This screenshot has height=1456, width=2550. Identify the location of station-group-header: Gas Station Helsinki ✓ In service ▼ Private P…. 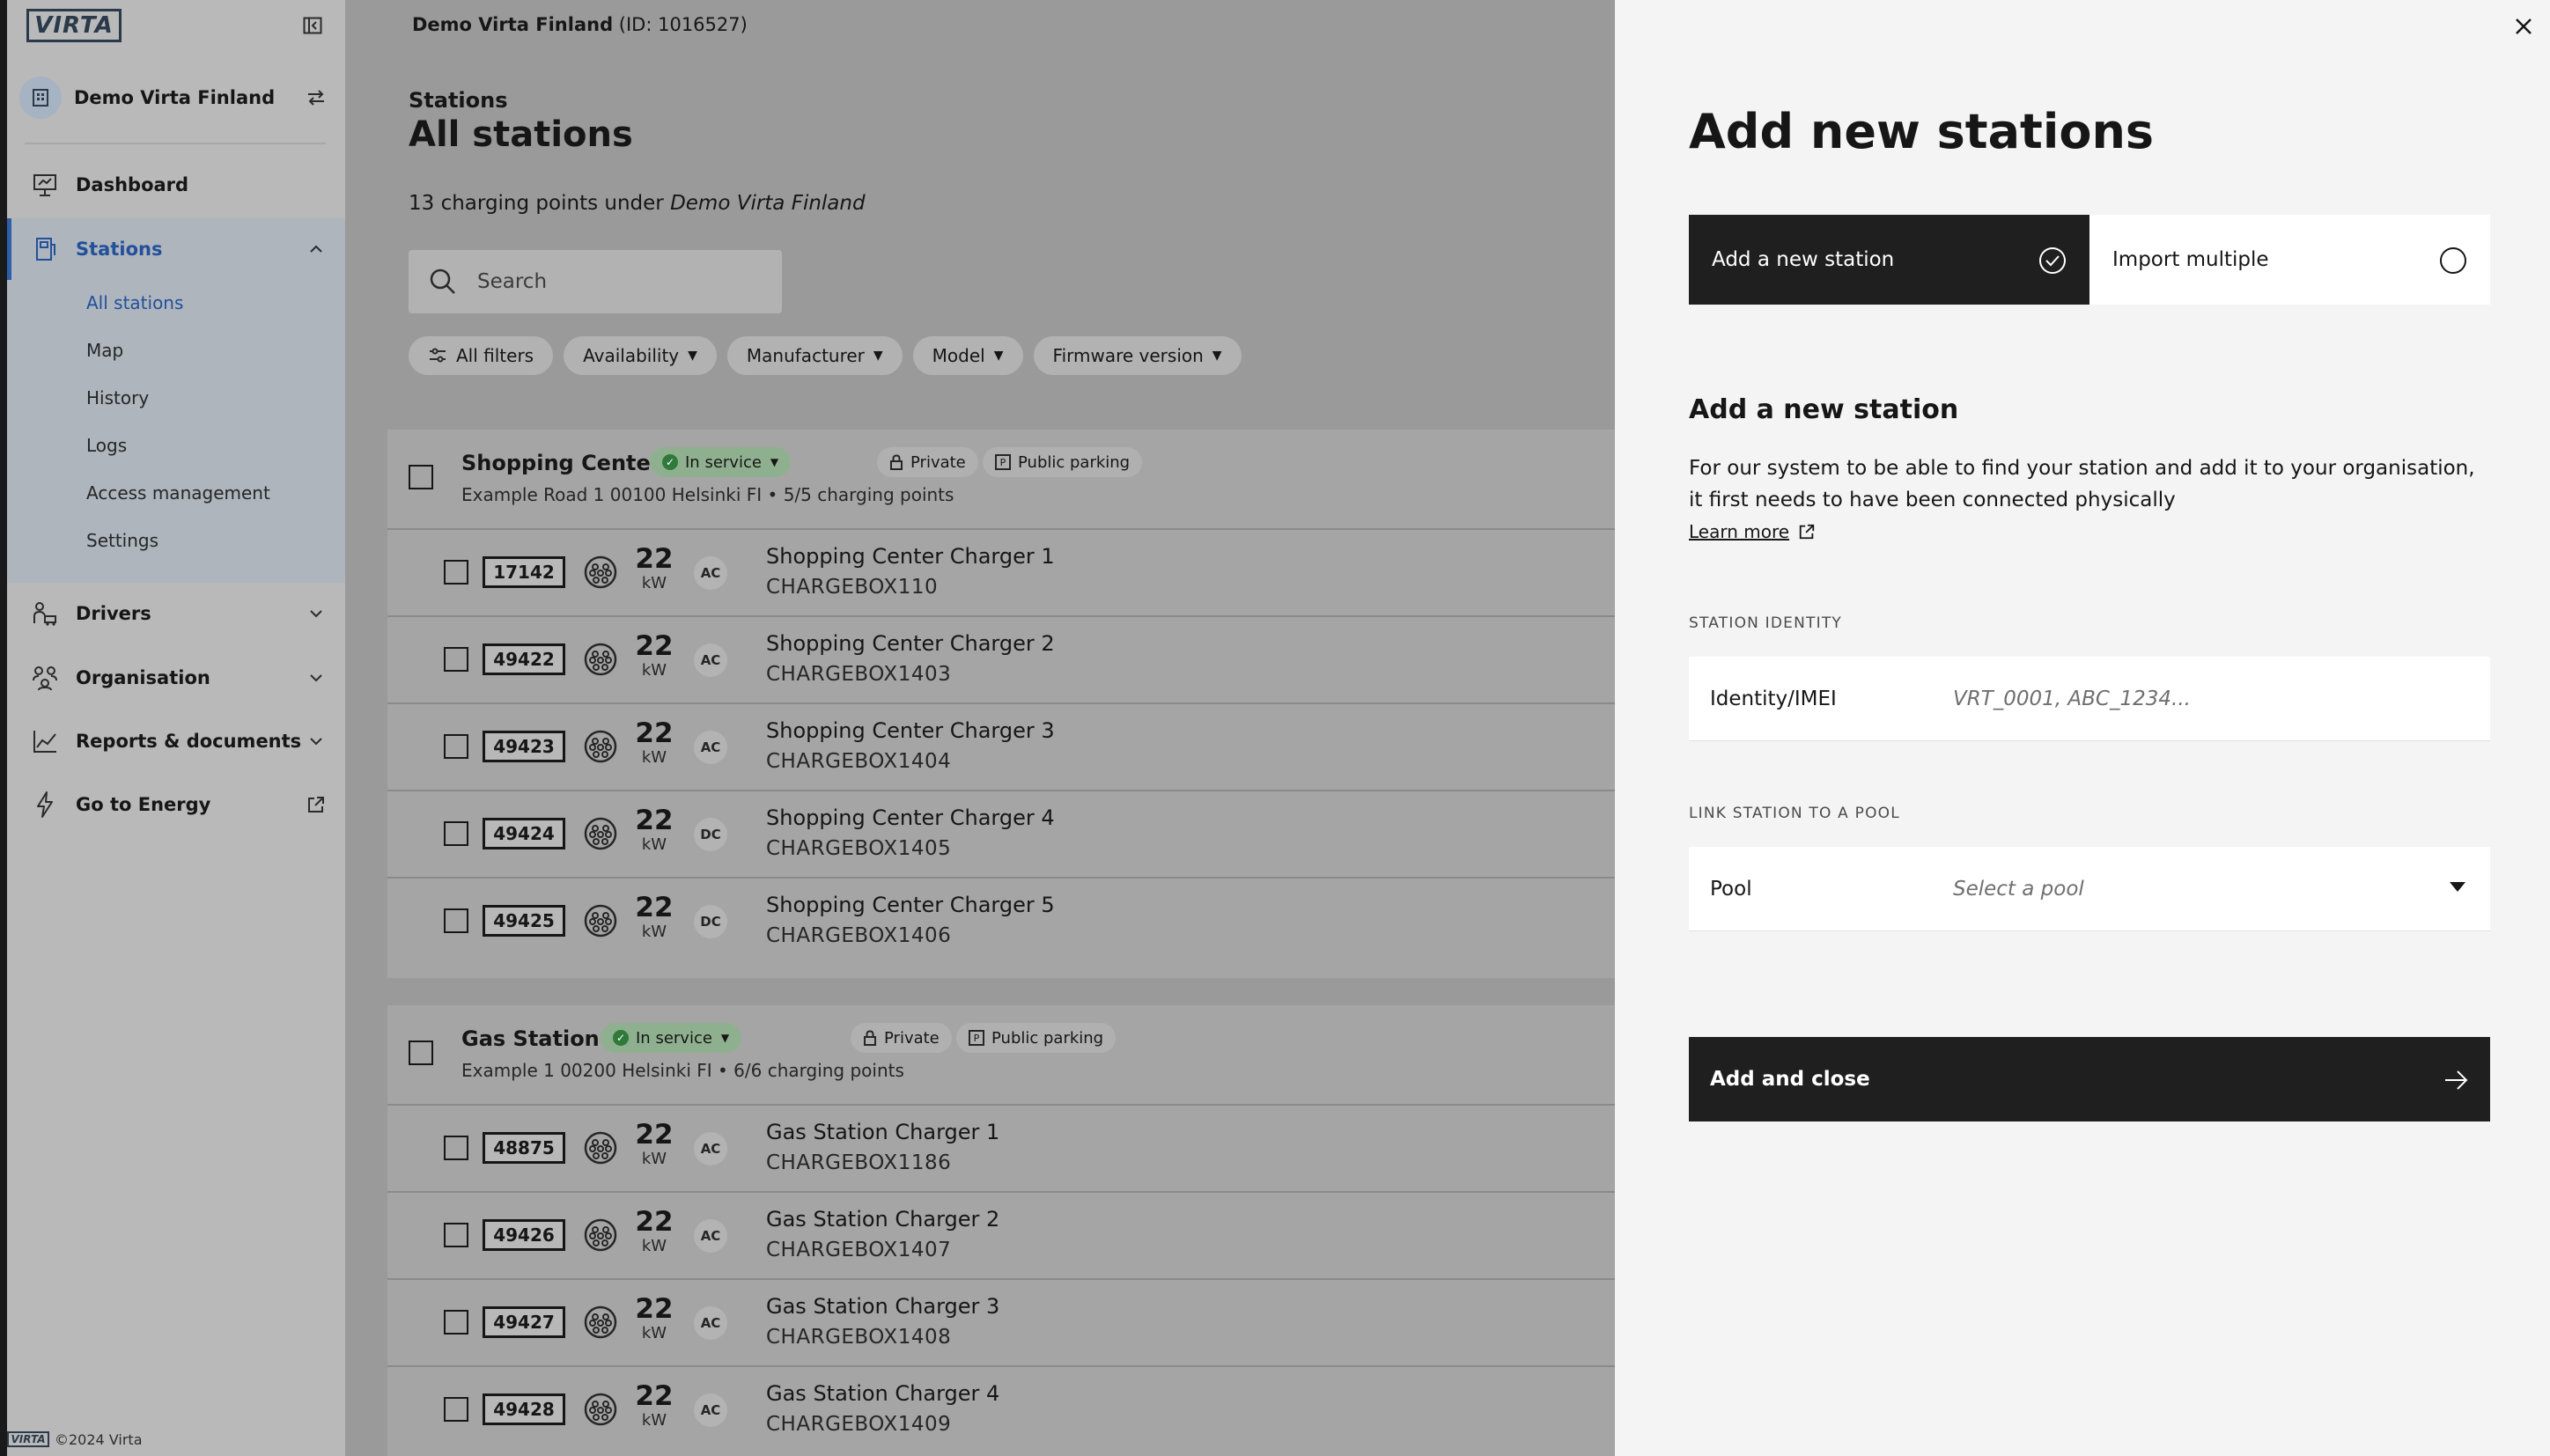
(1001, 1054).